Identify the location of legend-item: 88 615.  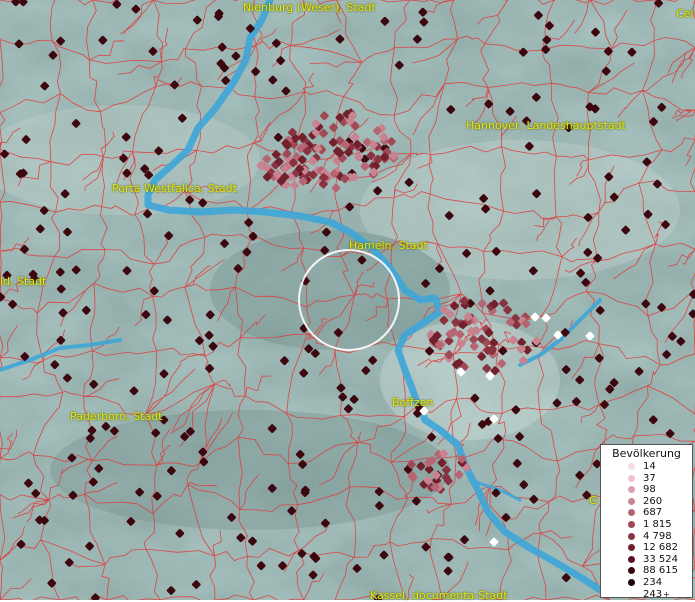
(646, 571).